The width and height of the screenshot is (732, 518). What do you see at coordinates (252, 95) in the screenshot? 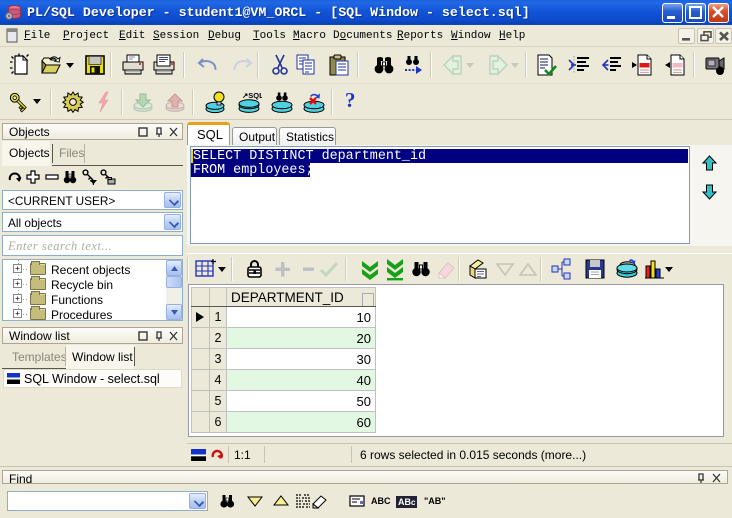
I see `svg-text: ↗SQL` at bounding box center [252, 95].